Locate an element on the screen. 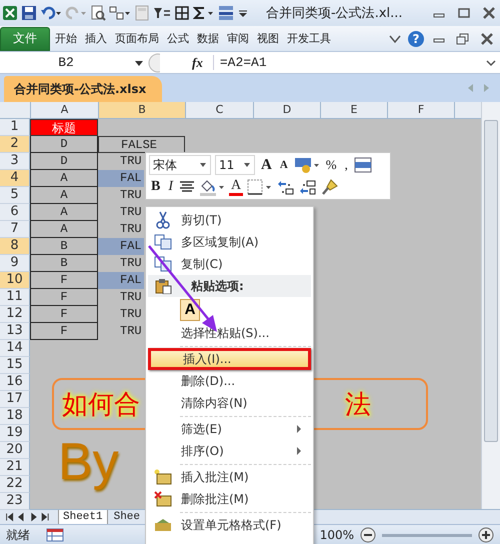 The height and width of the screenshot is (544, 500). column-header: D is located at coordinates (287, 110).